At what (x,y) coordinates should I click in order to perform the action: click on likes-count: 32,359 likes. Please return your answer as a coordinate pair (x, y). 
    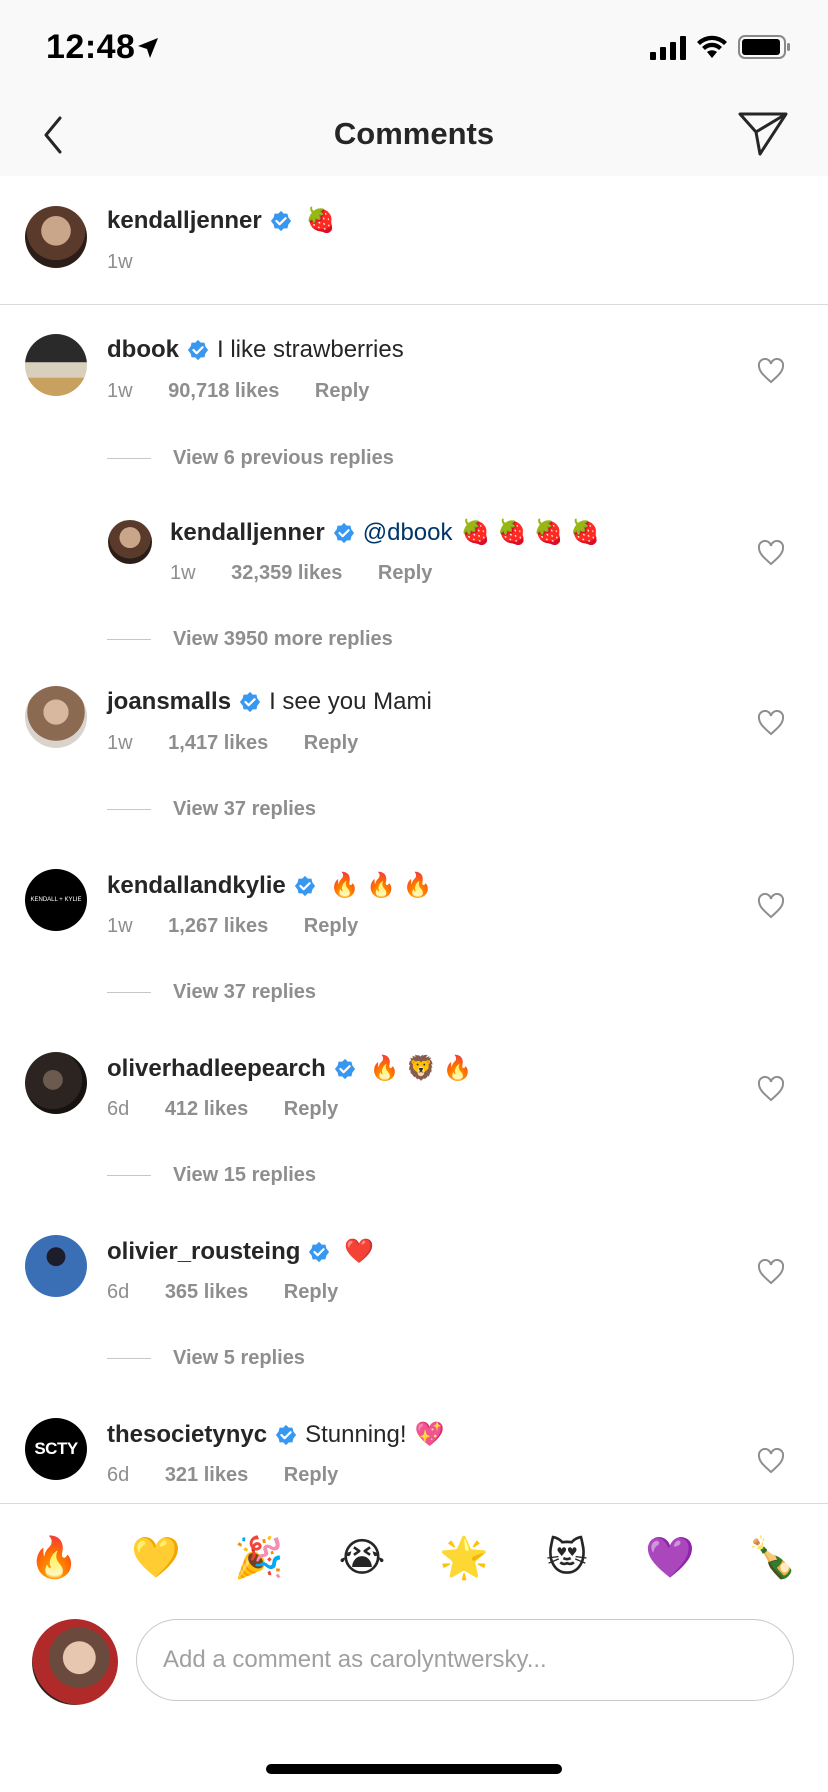
    Looking at the image, I should click on (286, 573).